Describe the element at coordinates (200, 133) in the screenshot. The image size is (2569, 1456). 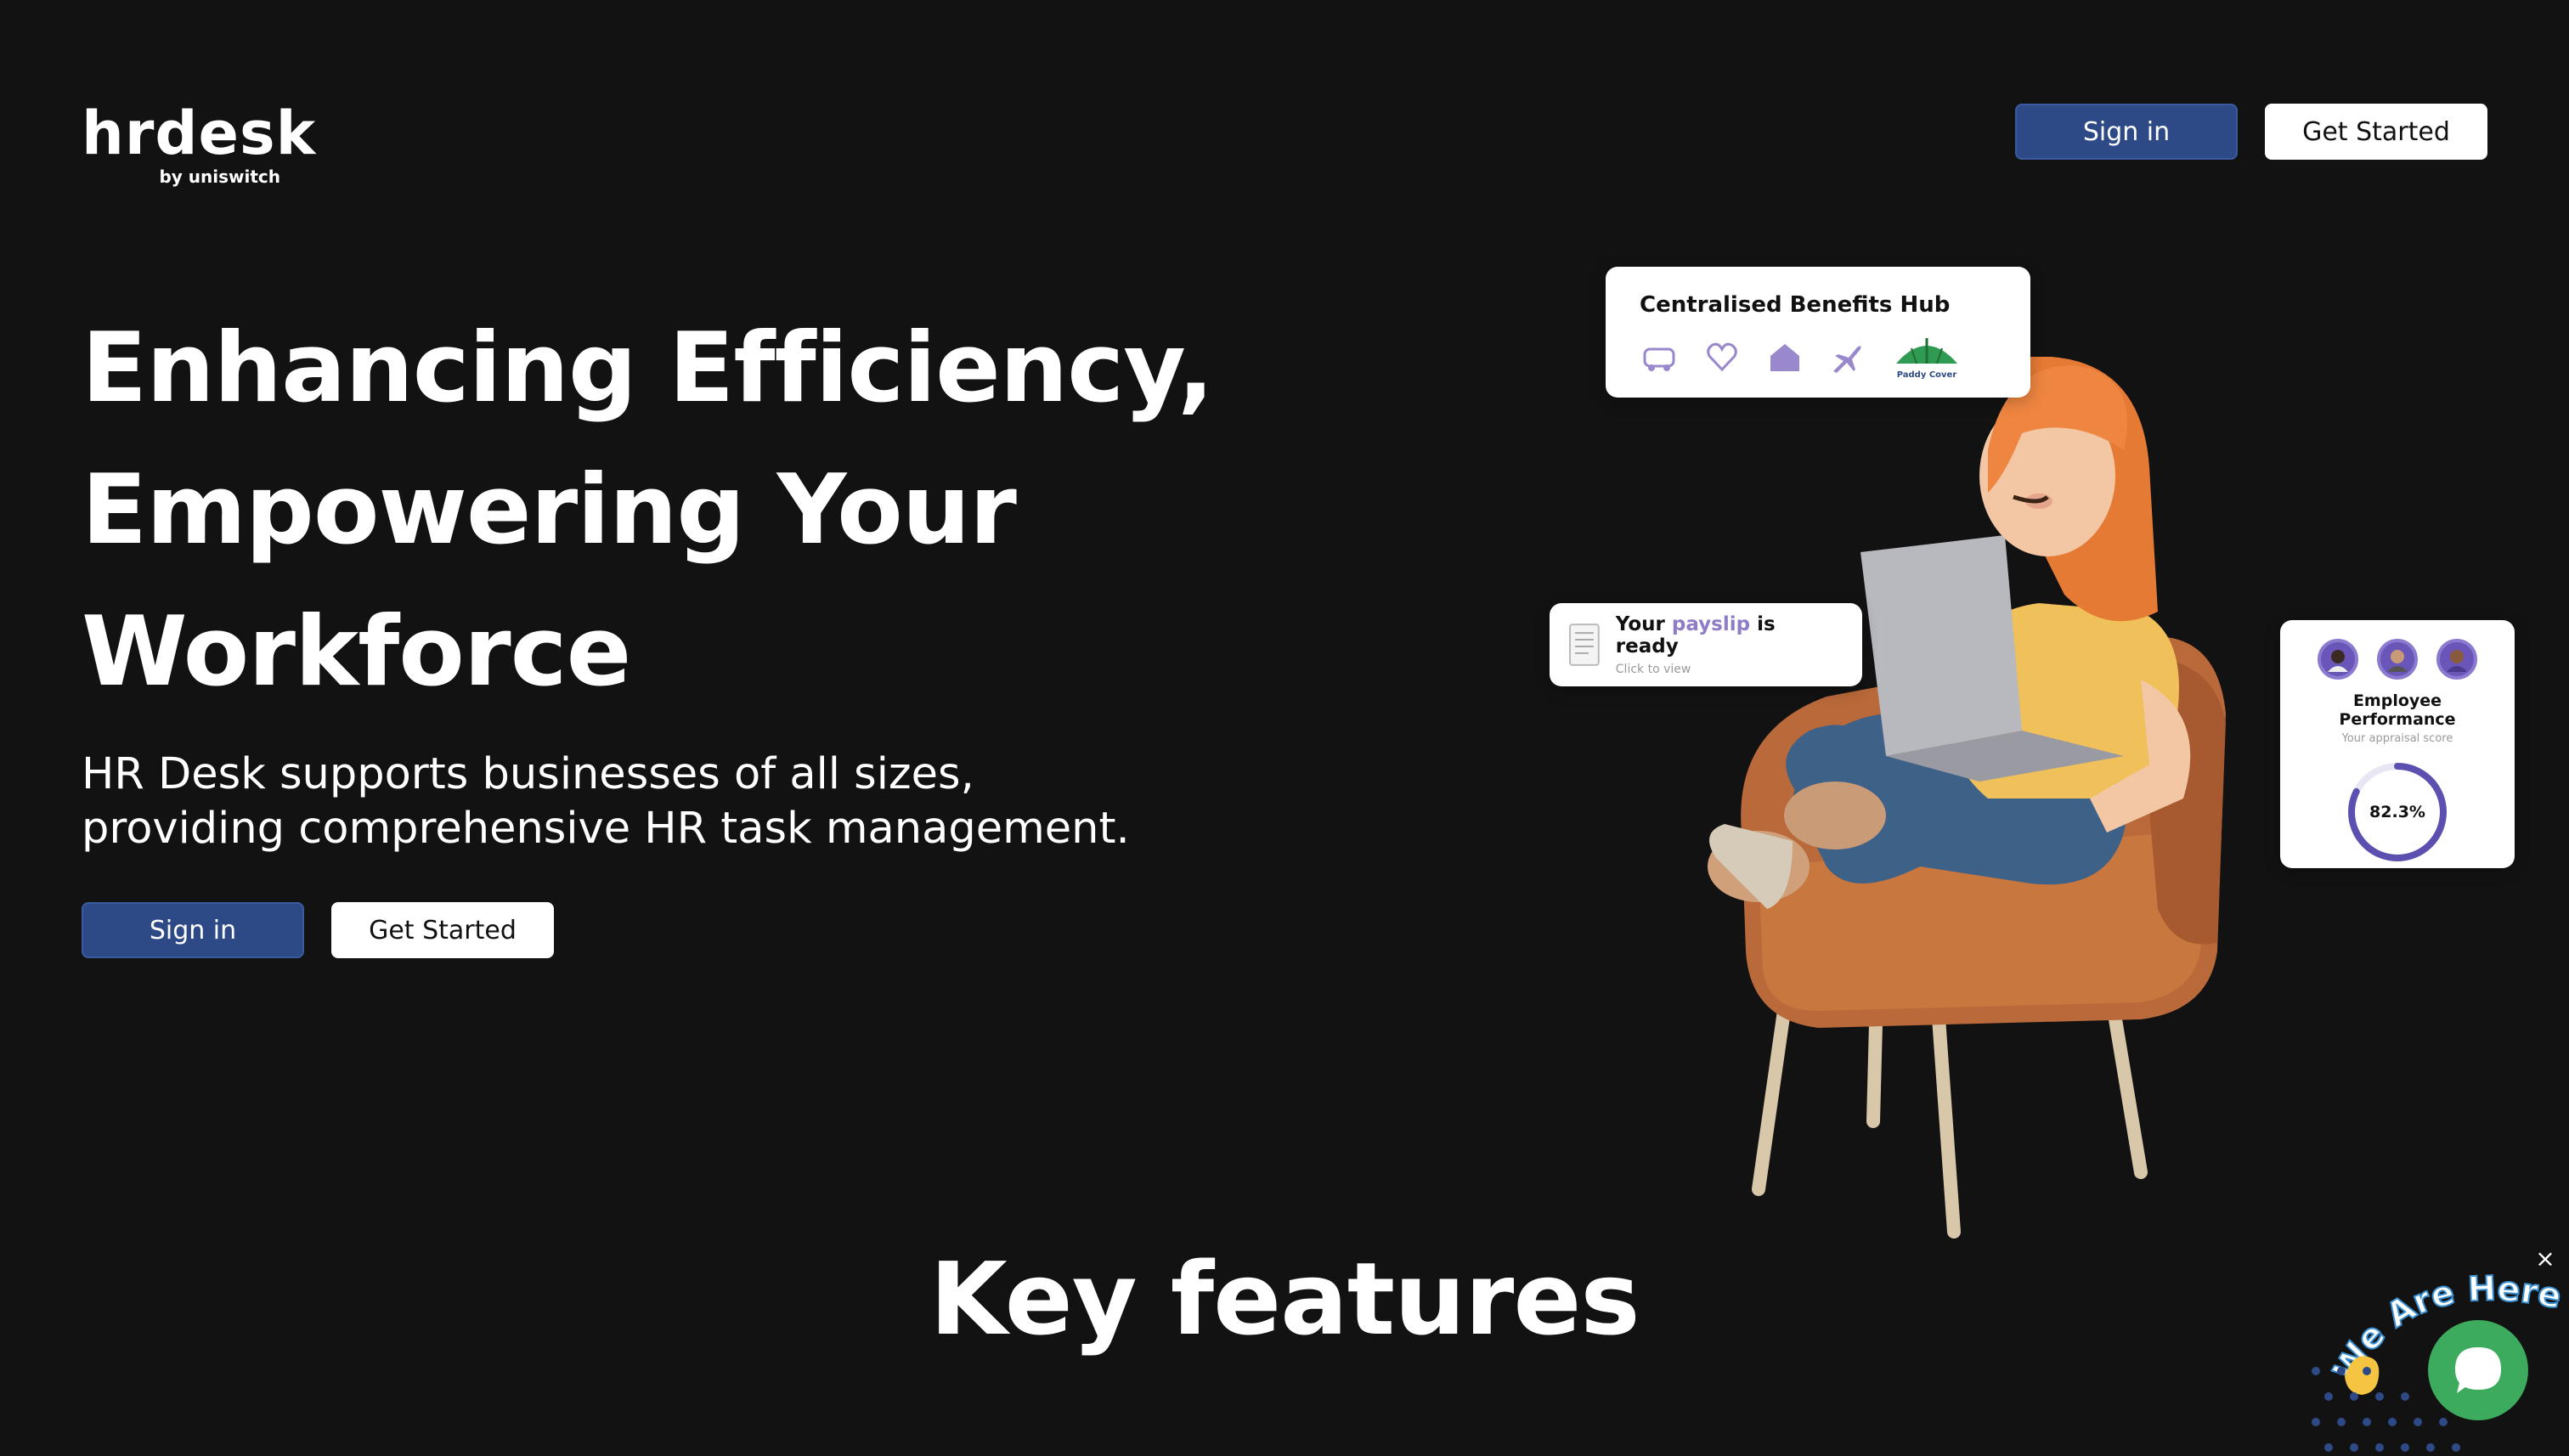
I see `logo-wordmark: hrdesk` at that location.